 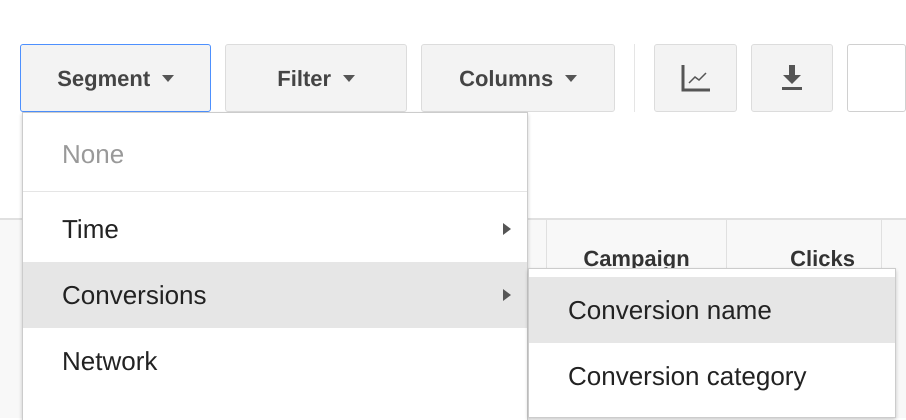 I want to click on dropdown-button: Columns, so click(x=518, y=78).